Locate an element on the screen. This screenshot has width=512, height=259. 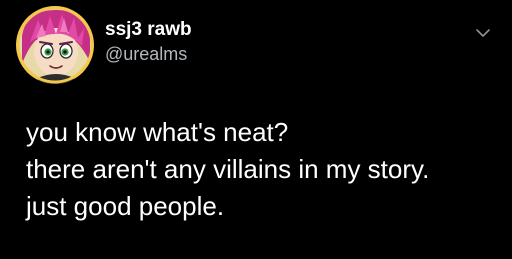
author-display-name: ssj3 rawb is located at coordinates (148, 30).